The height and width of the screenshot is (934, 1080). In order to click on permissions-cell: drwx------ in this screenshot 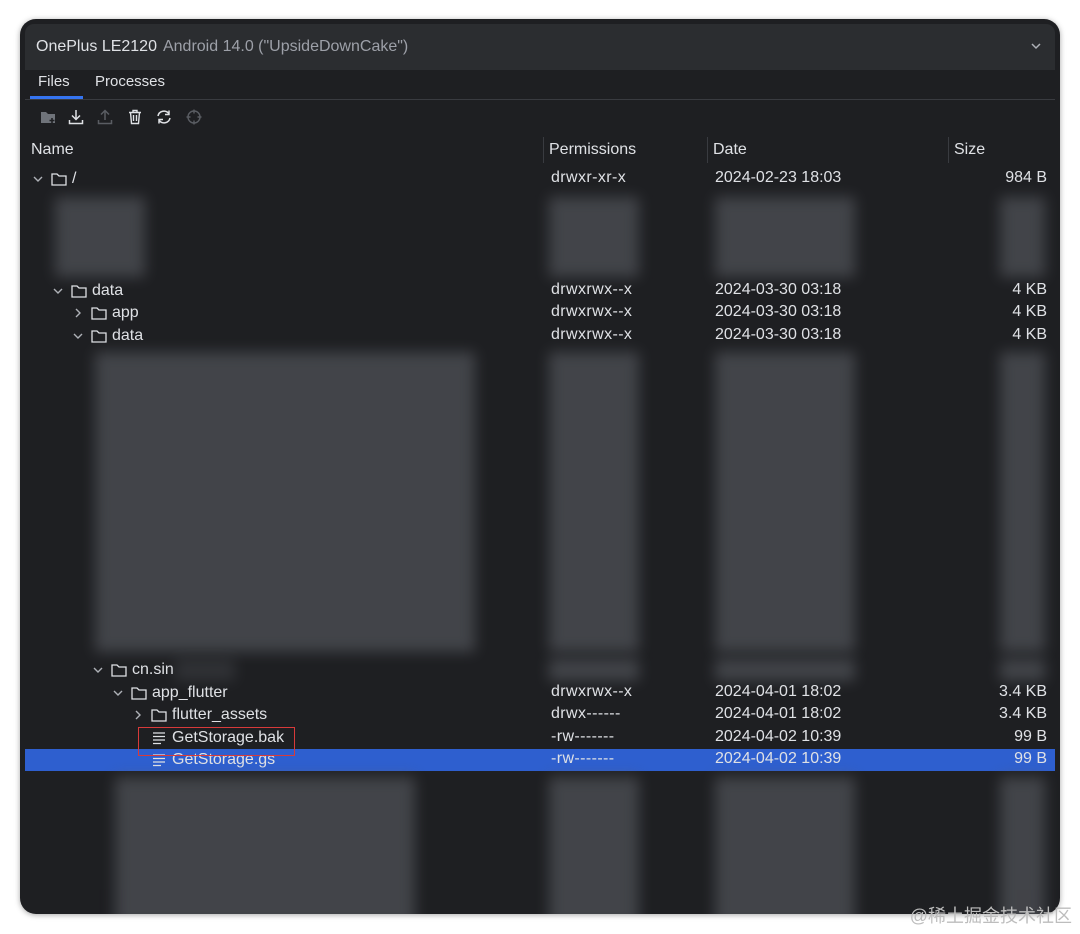, I will do `click(586, 713)`.